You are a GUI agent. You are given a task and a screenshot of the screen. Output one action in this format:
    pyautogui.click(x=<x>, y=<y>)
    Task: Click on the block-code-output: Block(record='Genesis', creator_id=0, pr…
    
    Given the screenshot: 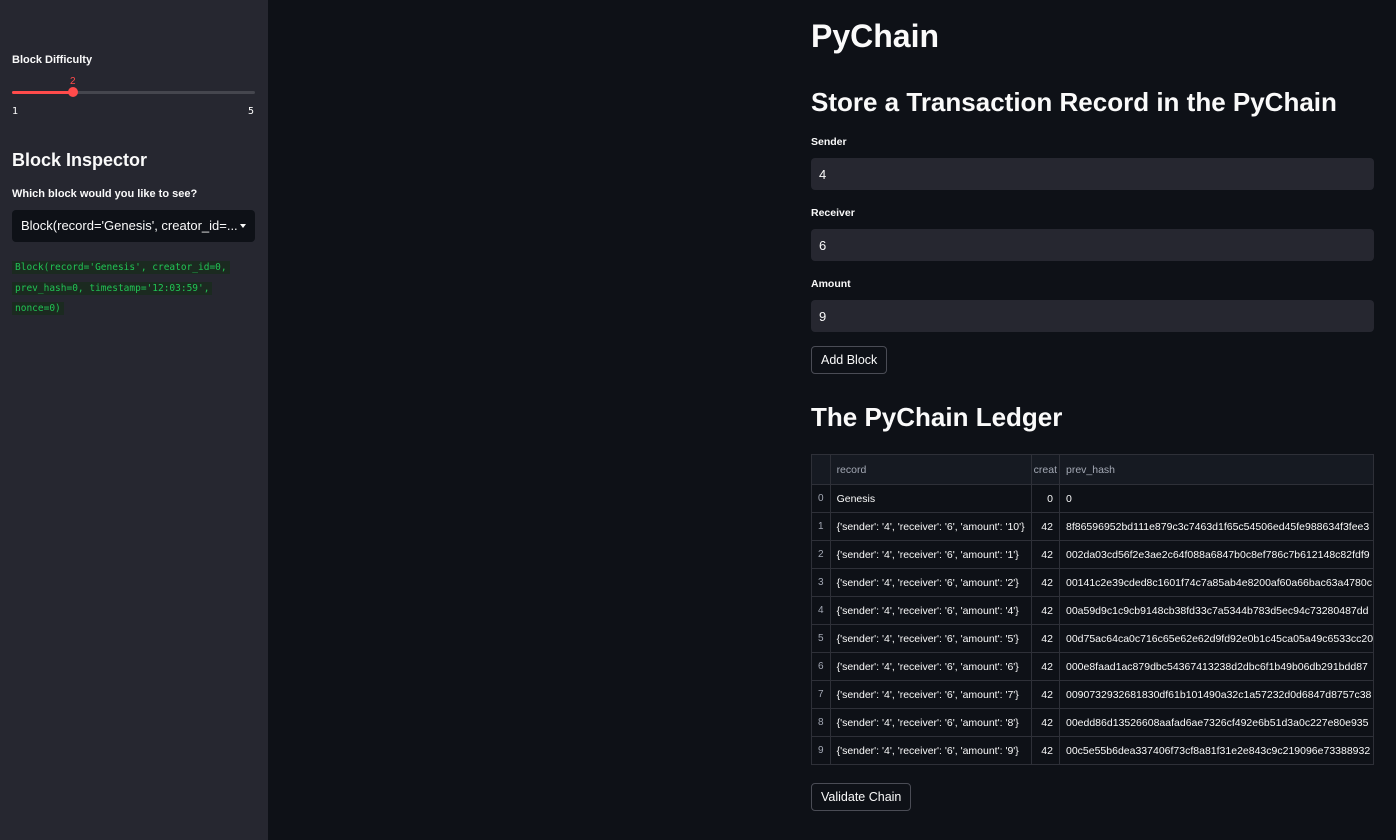 What is the action you would take?
    pyautogui.click(x=127, y=289)
    